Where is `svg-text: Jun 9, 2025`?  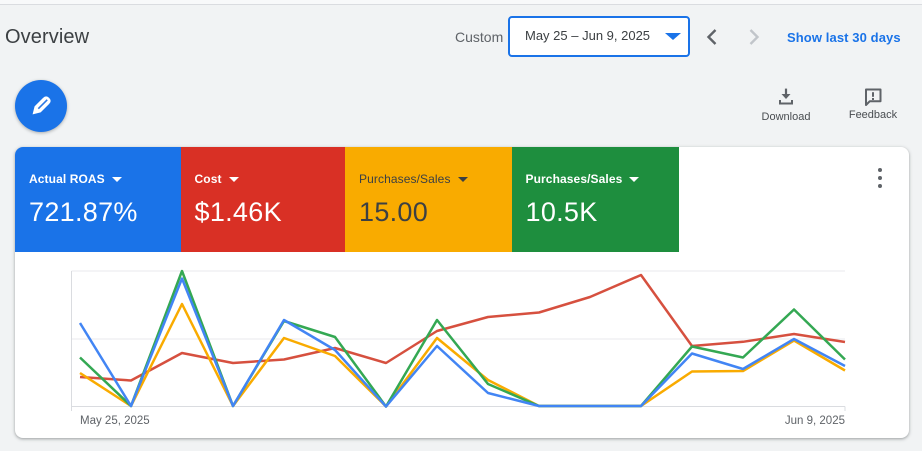 svg-text: Jun 9, 2025 is located at coordinates (815, 421).